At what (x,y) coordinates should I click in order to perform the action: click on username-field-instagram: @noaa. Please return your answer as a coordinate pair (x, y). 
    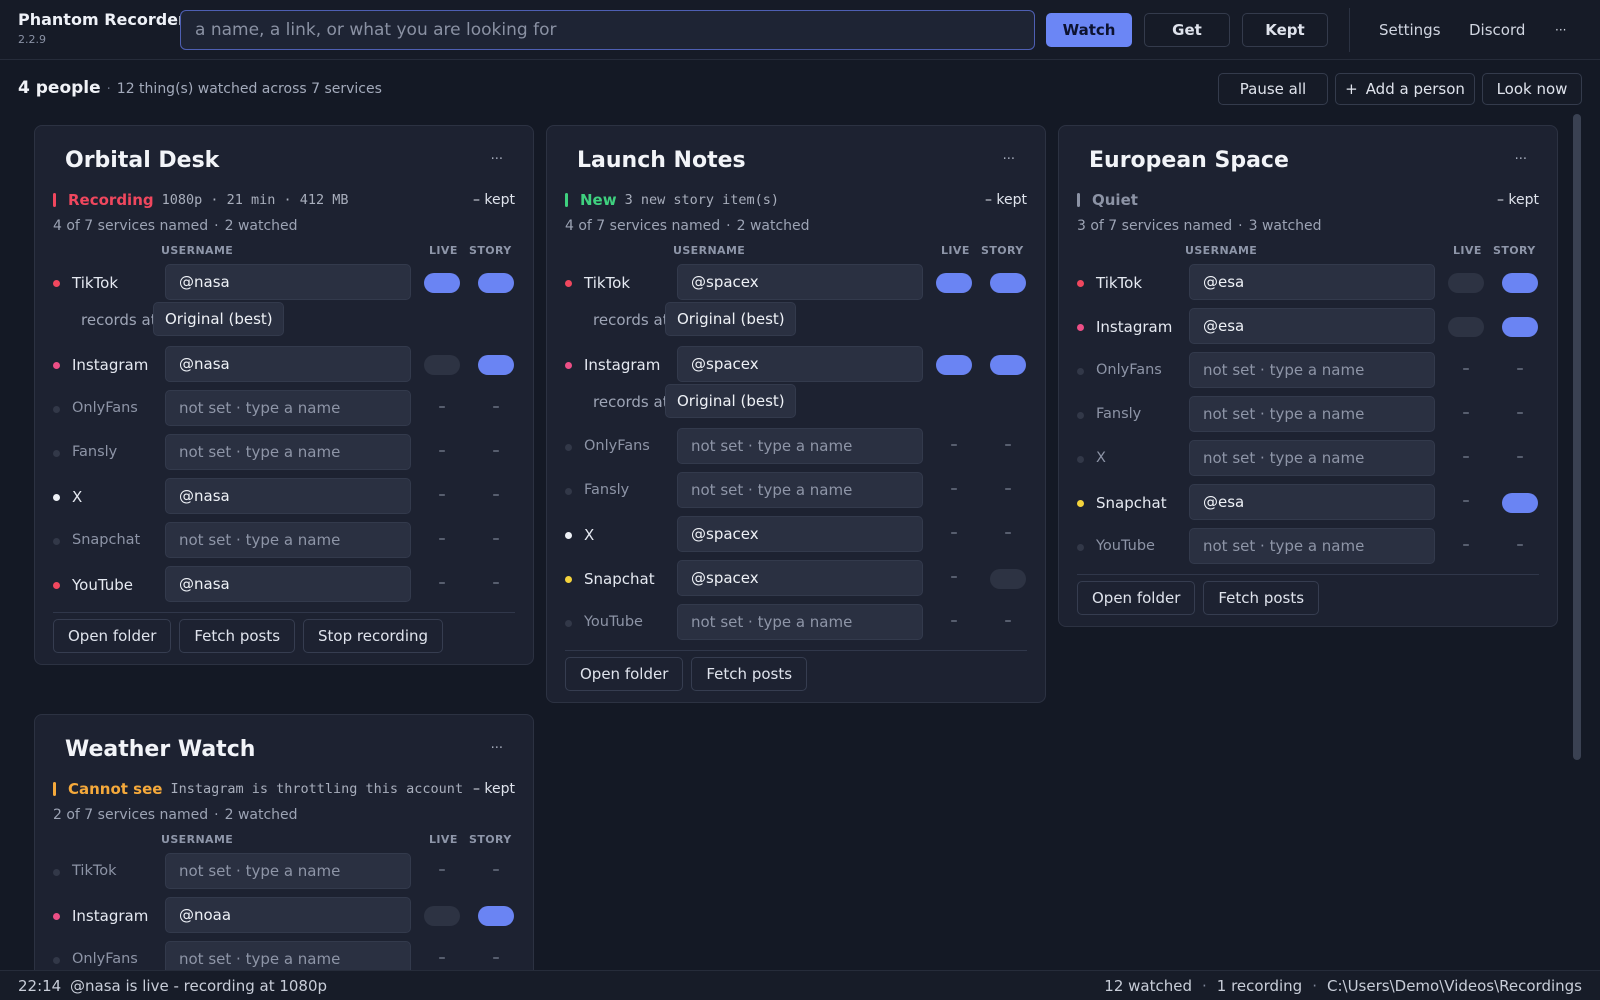
    Looking at the image, I should click on (288, 915).